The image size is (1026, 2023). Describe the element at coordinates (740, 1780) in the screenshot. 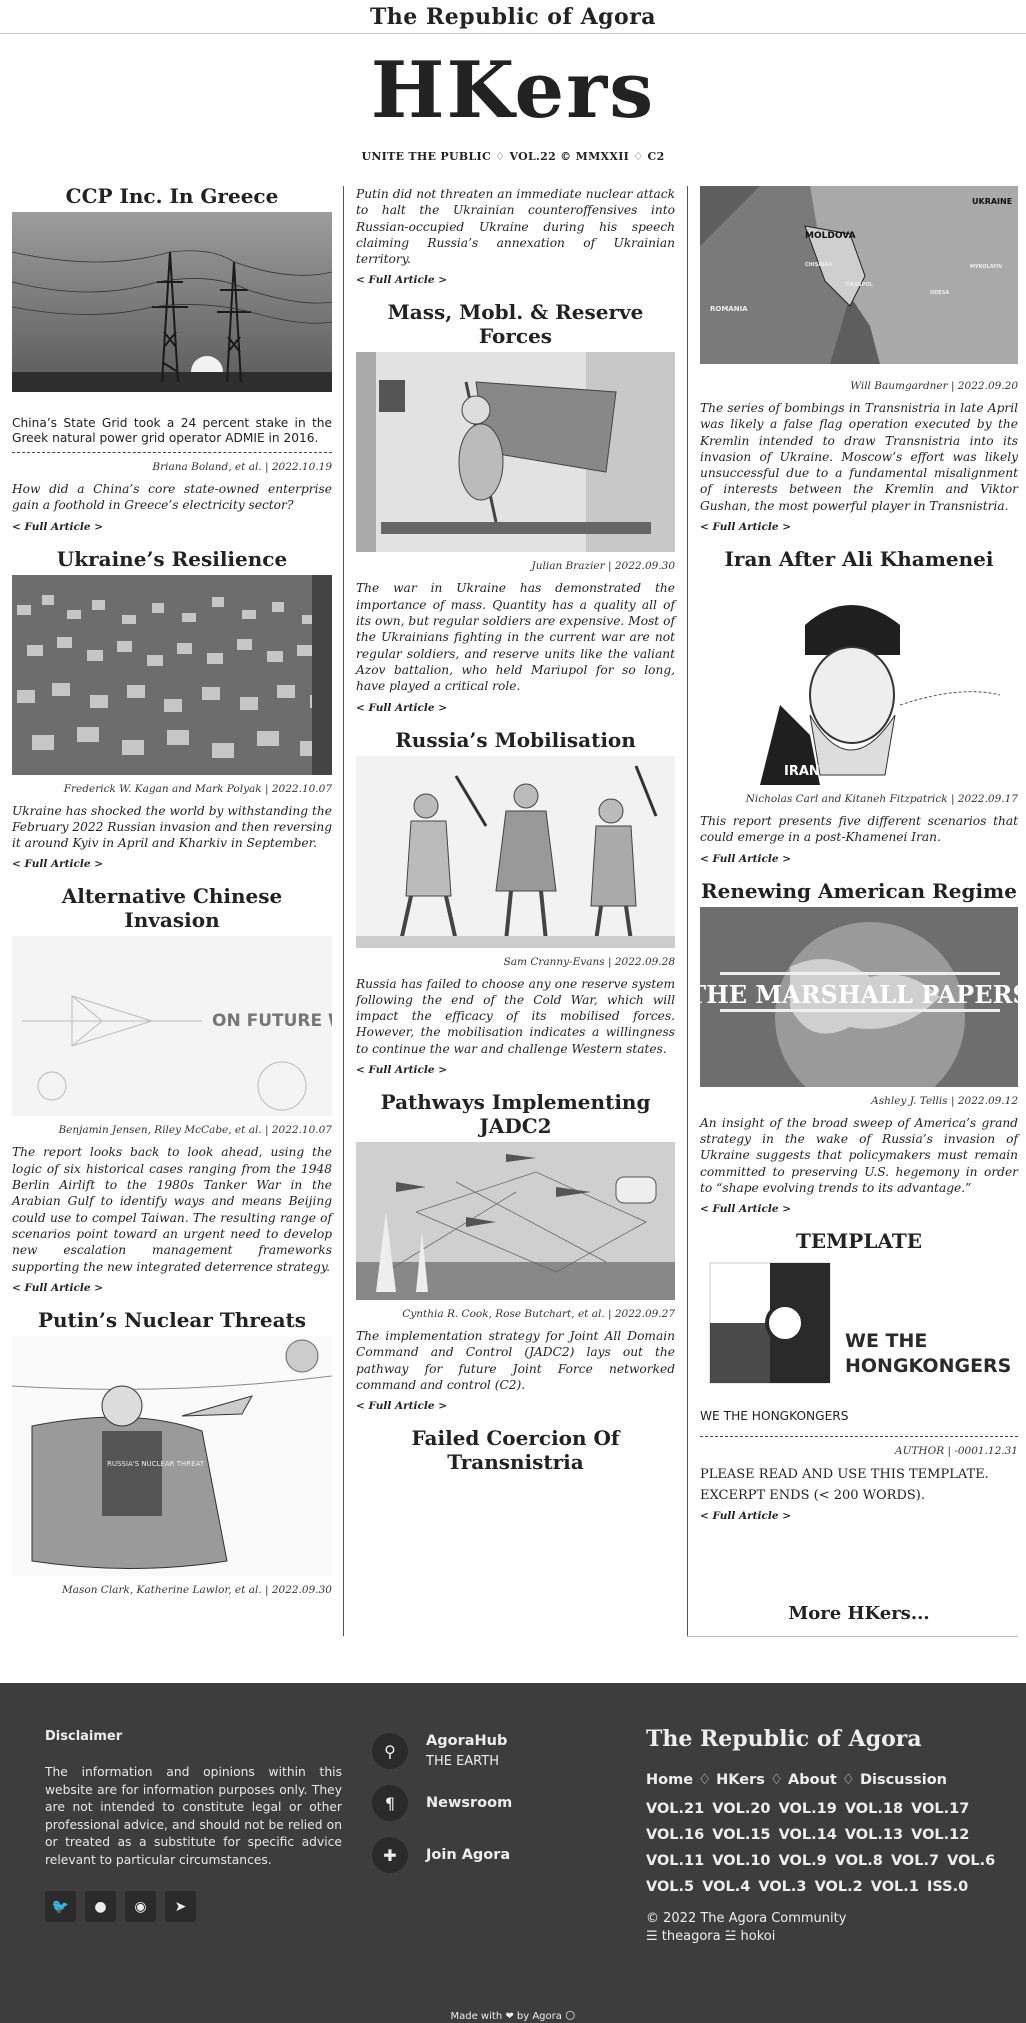

I see `nav-hkers: HKers` at that location.